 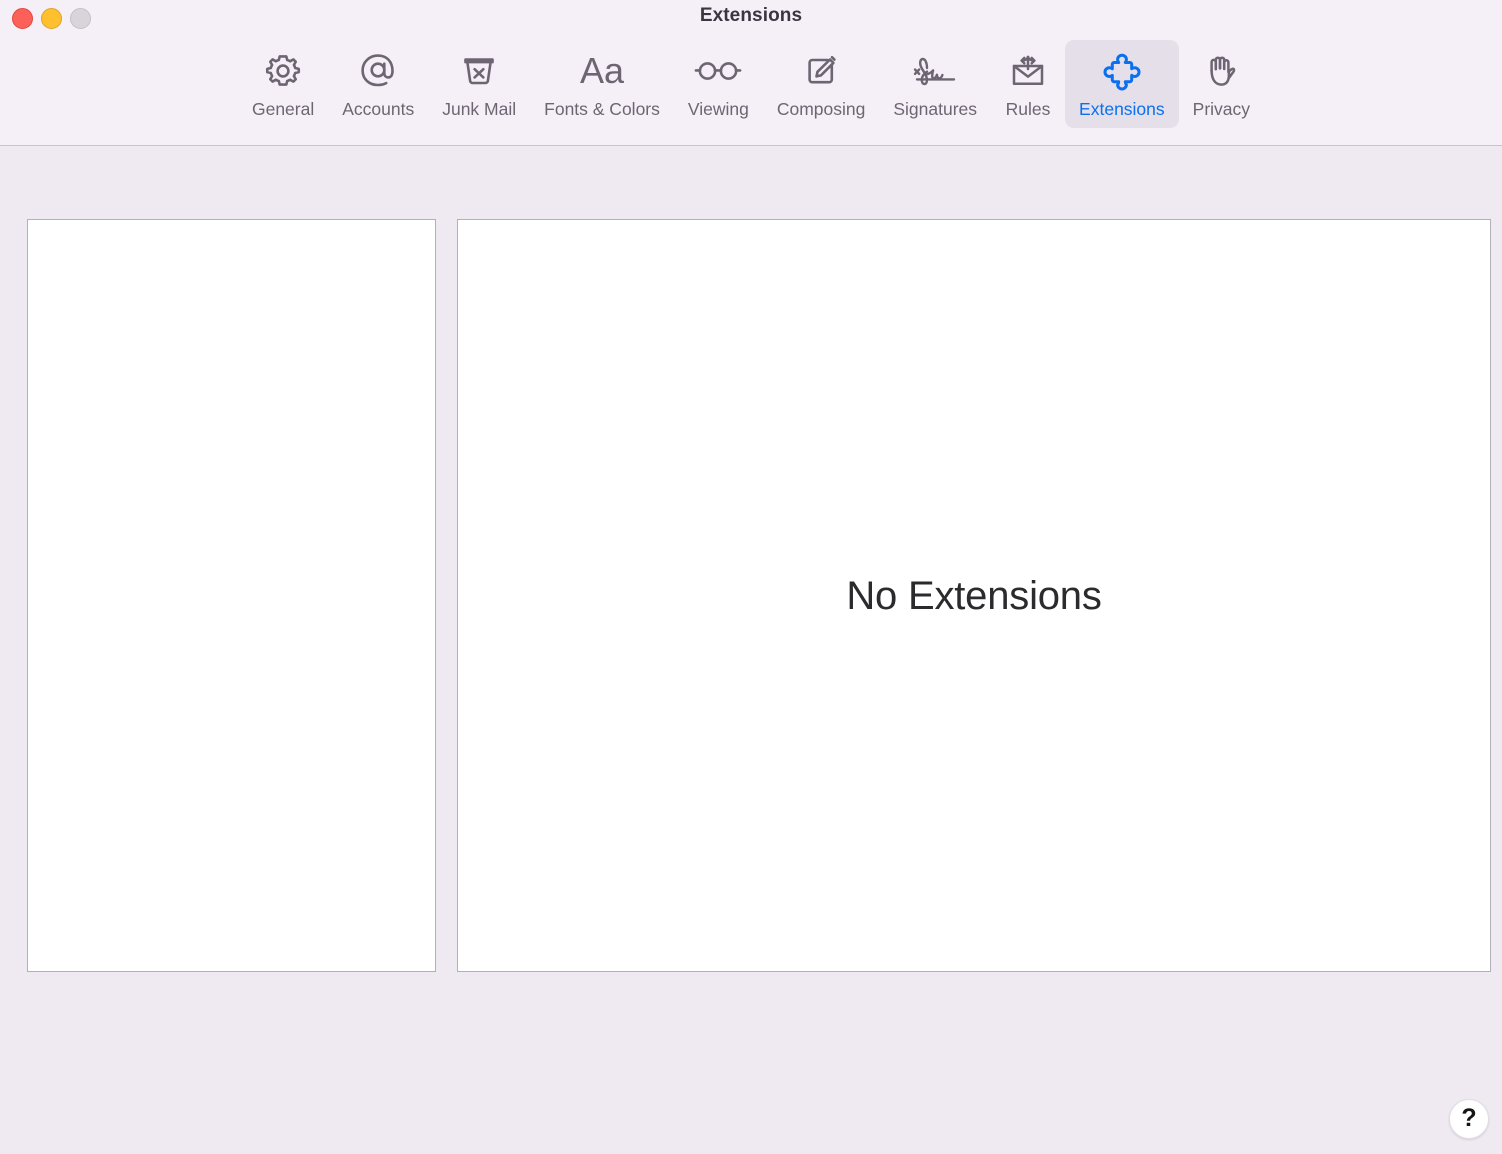 What do you see at coordinates (718, 109) in the screenshot?
I see `tab-viewing-label: Viewing` at bounding box center [718, 109].